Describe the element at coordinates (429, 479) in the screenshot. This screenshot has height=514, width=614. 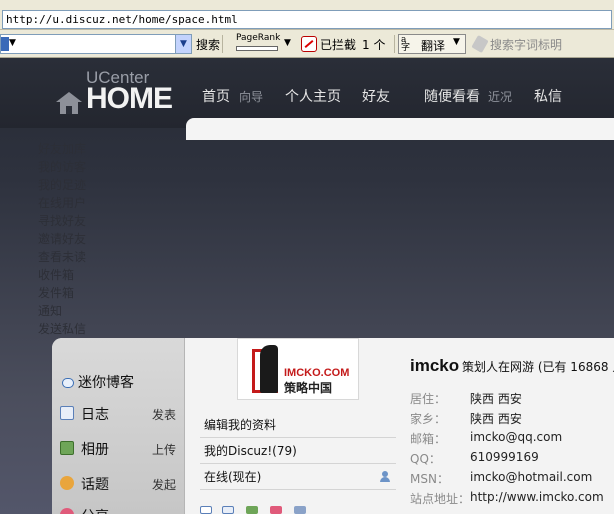
I see `info-key: MSN：` at that location.